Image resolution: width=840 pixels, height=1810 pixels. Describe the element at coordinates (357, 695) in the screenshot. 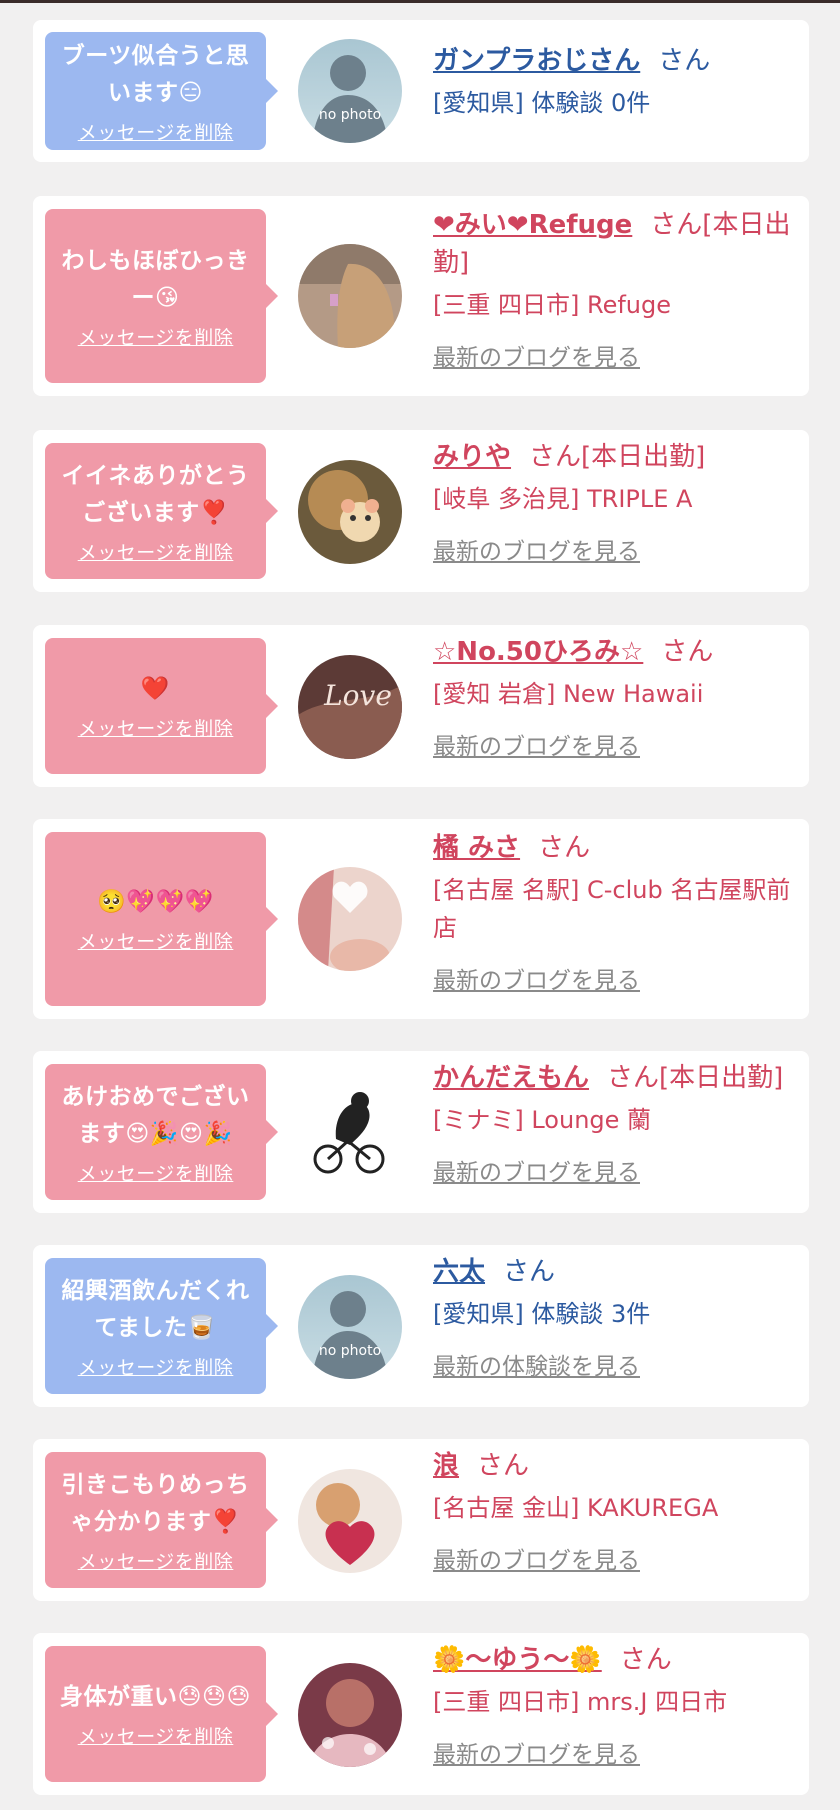

I see `svg-text: Love` at that location.